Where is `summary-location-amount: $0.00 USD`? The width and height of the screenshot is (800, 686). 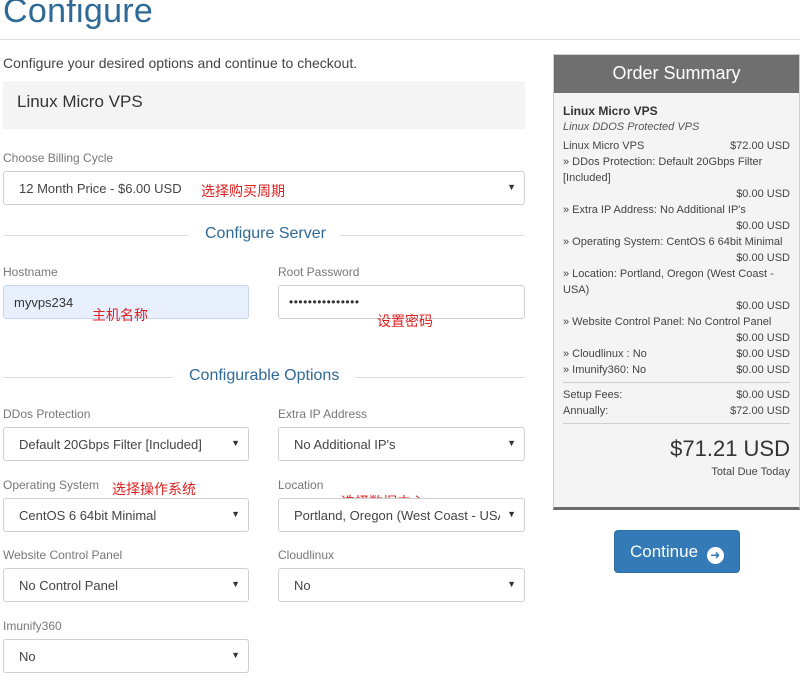 summary-location-amount: $0.00 USD is located at coordinates (763, 306).